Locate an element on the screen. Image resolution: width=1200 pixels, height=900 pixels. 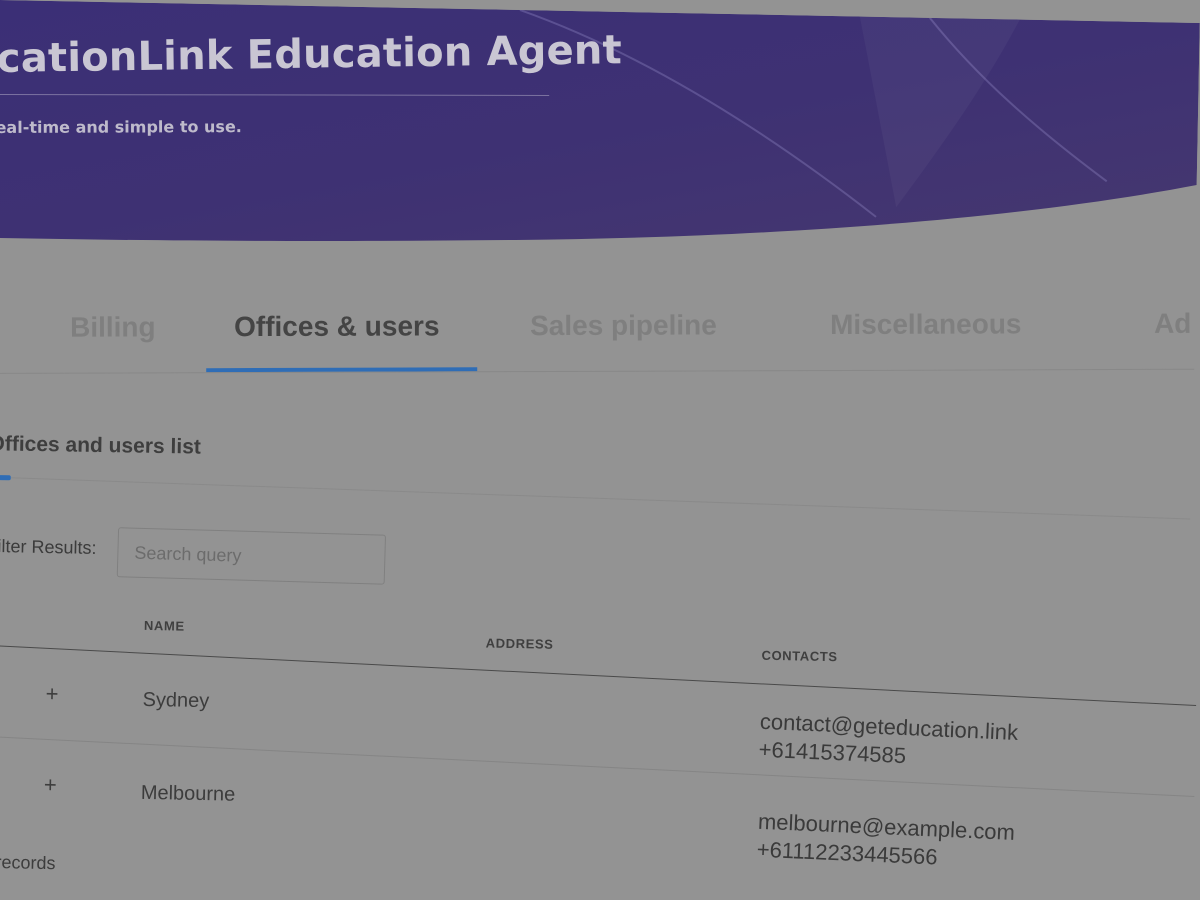
section-divider is located at coordinates (600, 498).